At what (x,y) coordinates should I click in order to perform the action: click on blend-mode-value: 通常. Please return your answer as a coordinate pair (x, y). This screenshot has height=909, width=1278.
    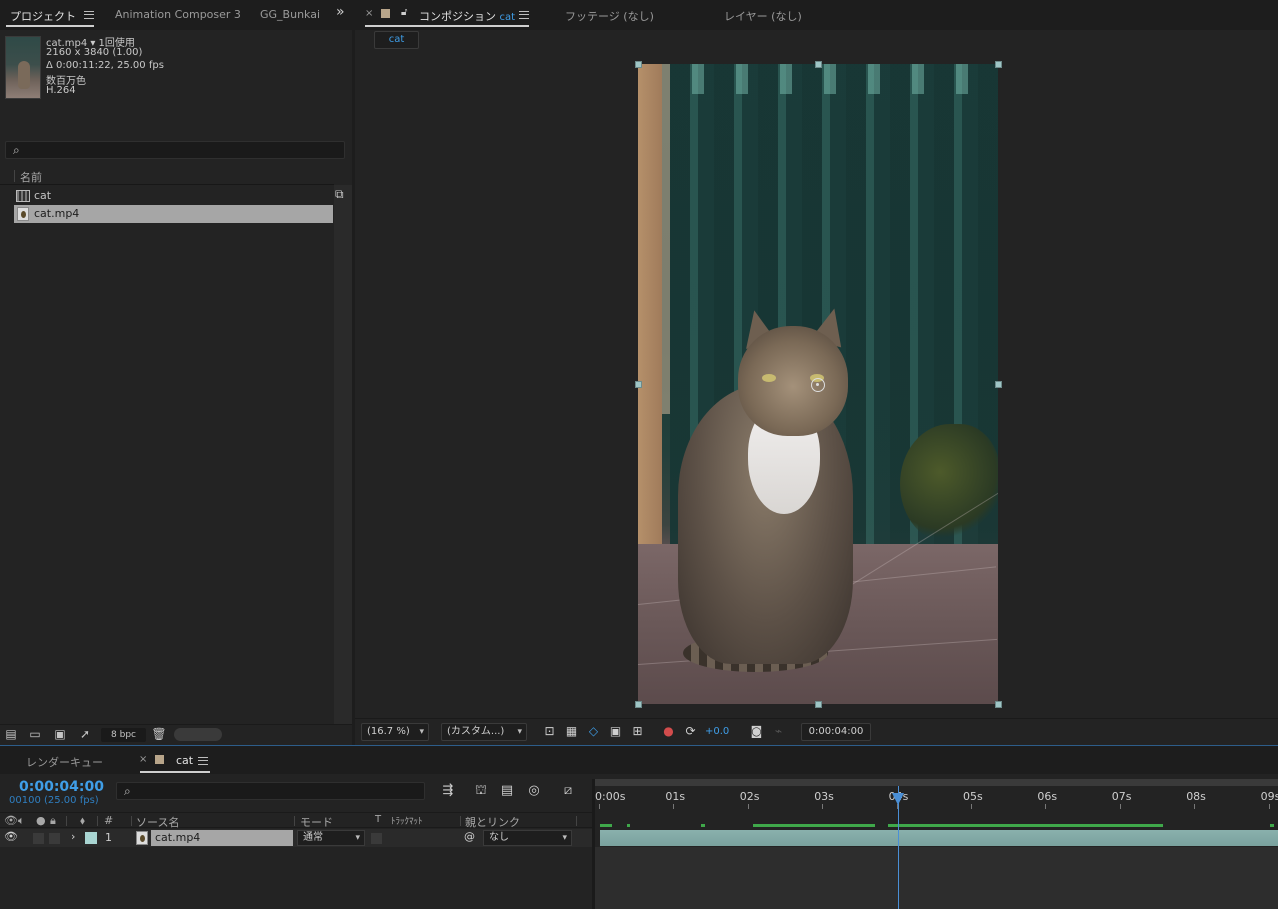
    Looking at the image, I should click on (313, 837).